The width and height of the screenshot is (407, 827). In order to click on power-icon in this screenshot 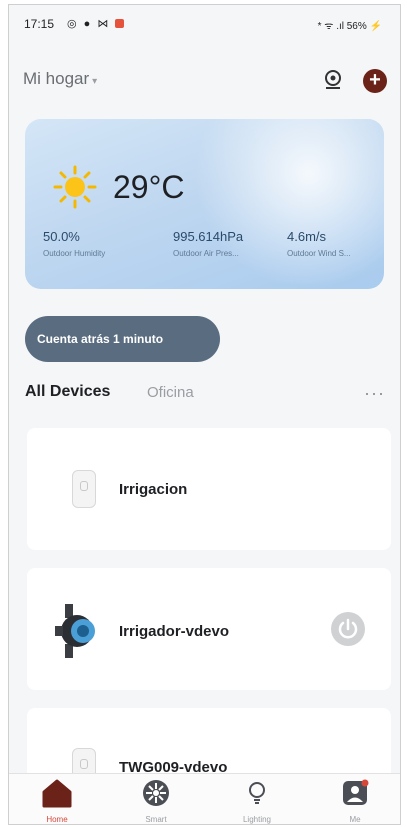, I will do `click(348, 628)`.